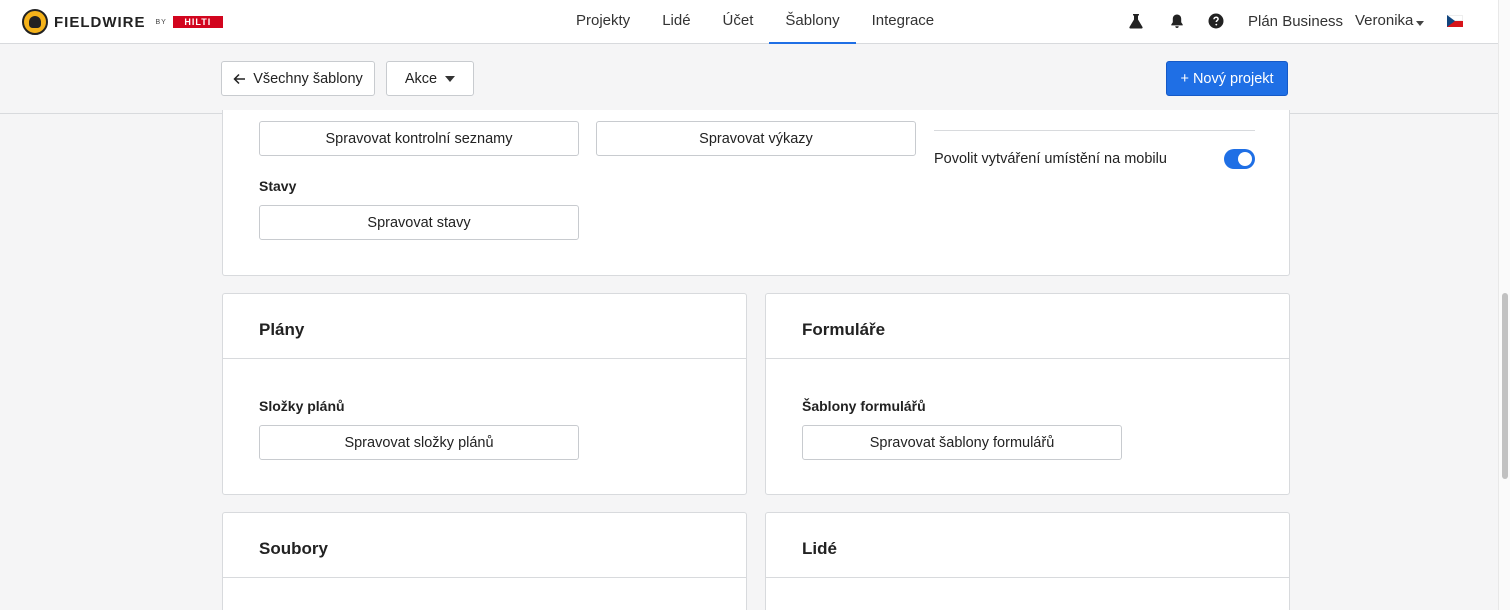  I want to click on bell-icon, so click(1177, 21).